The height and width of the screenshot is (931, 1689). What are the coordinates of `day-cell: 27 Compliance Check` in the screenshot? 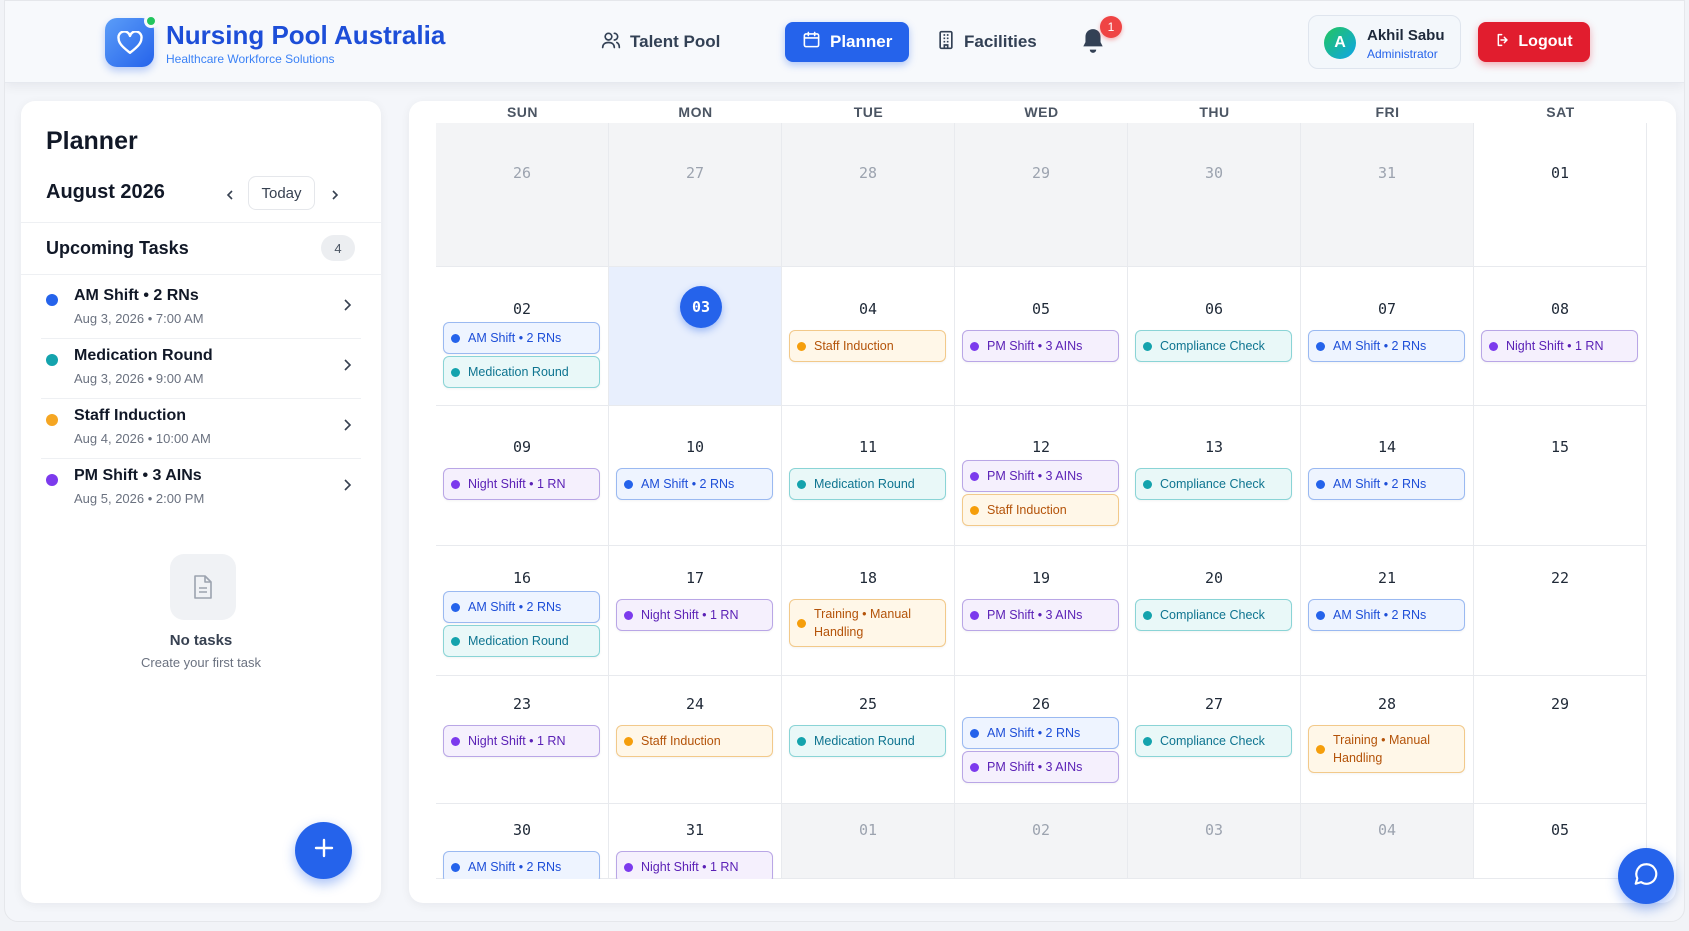 It's located at (1214, 740).